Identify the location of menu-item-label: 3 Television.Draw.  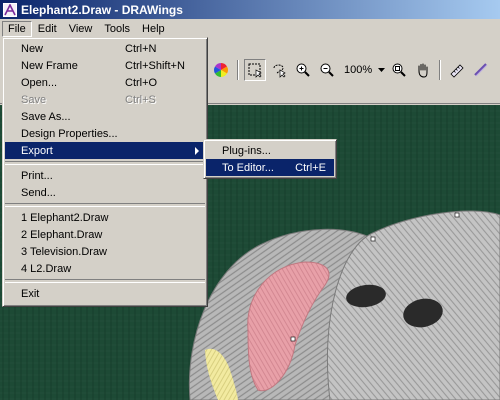
(64, 251).